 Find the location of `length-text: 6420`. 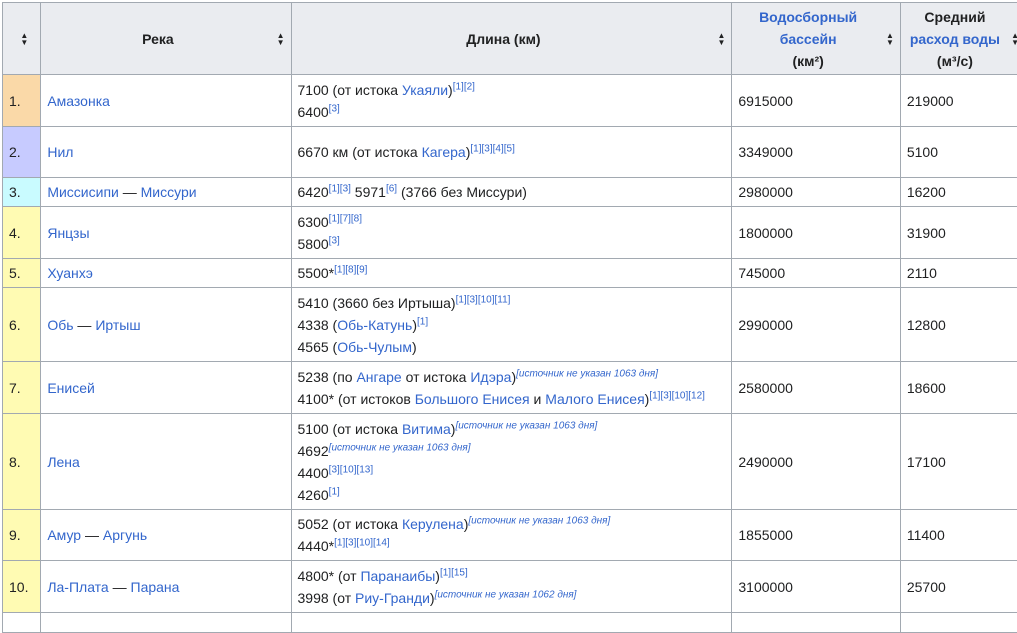

length-text: 6420 is located at coordinates (313, 192).